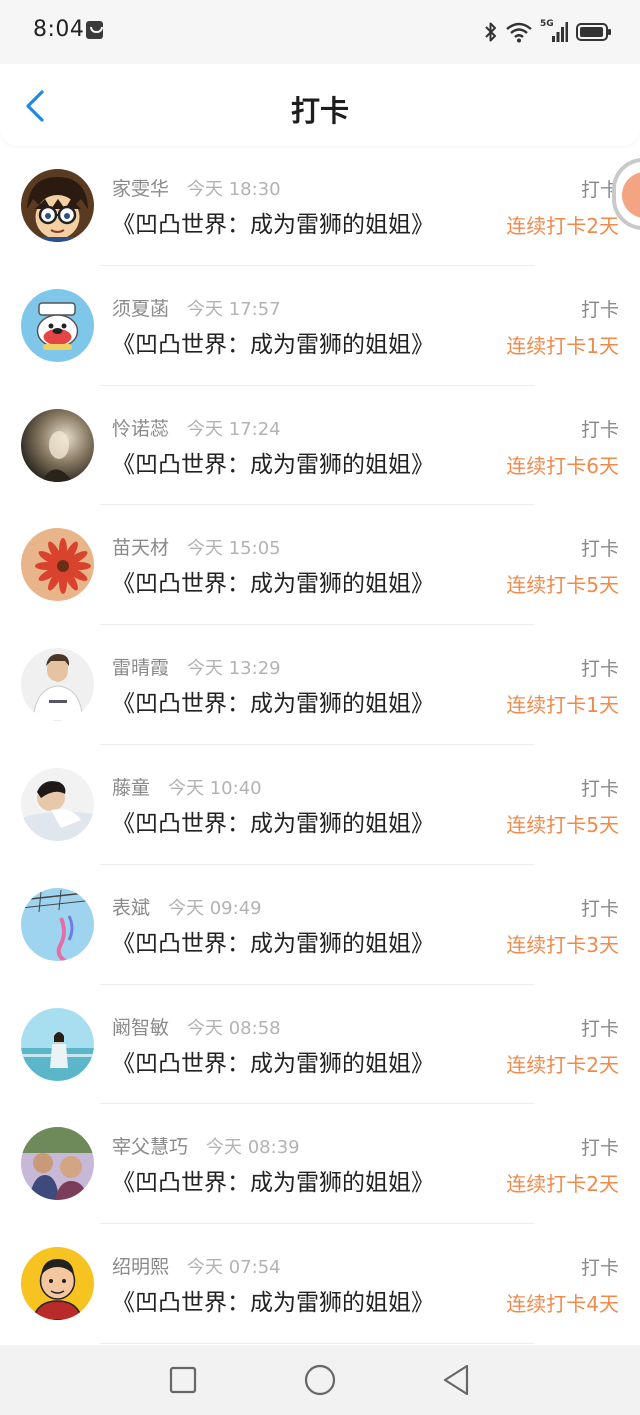 The image size is (640, 1415). I want to click on home-button, so click(320, 1380).